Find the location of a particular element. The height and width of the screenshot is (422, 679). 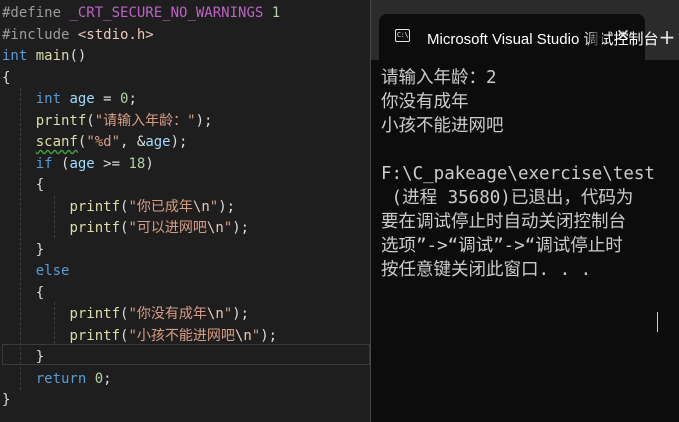

code-token: >= is located at coordinates (111, 163).